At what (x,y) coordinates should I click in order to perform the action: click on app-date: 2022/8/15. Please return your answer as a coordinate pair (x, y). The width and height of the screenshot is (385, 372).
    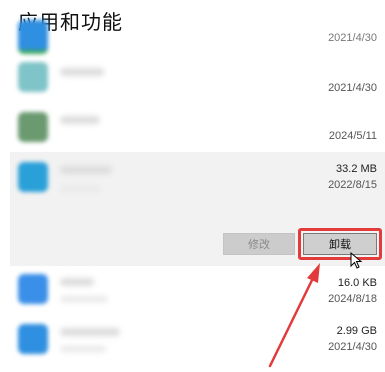
    Looking at the image, I should click on (352, 185).